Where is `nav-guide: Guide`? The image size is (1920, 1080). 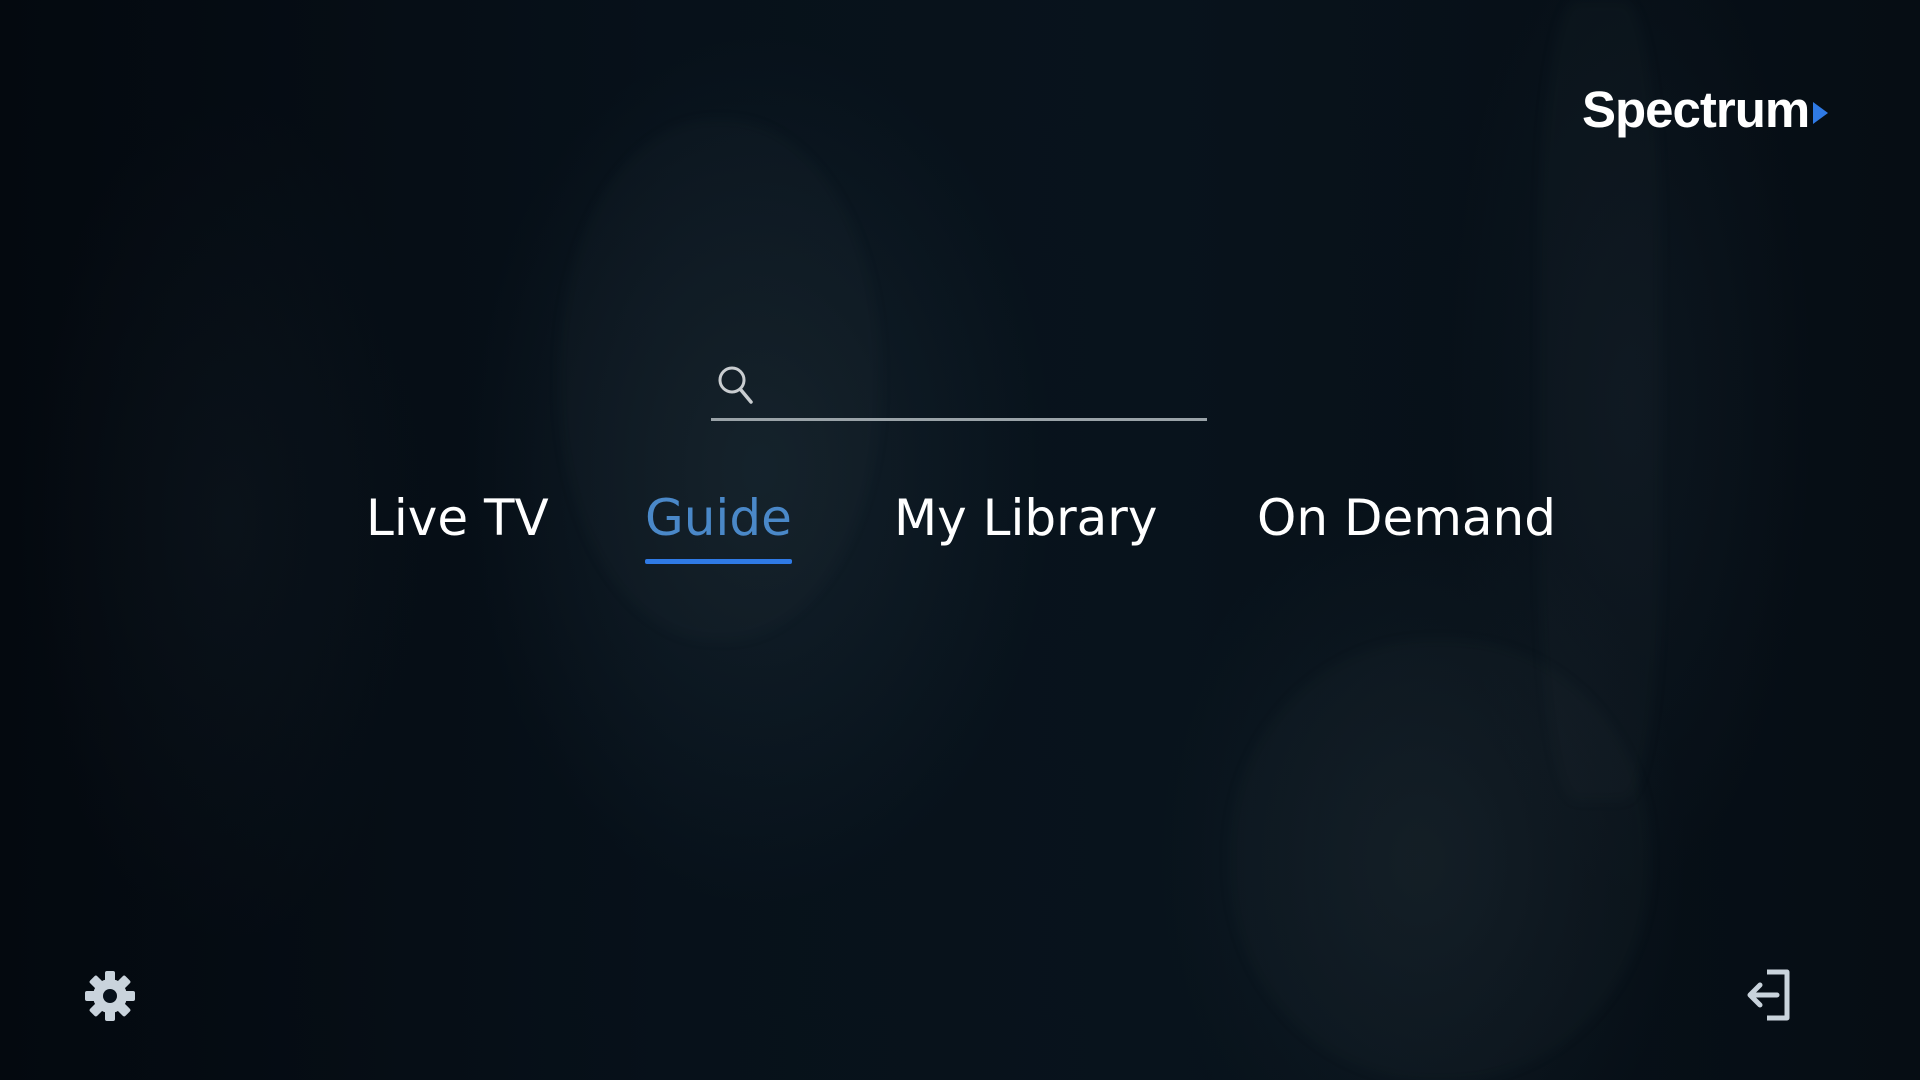
nav-guide: Guide is located at coordinates (718, 524).